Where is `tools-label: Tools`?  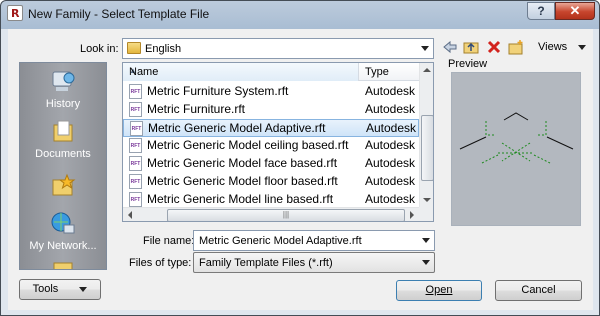
tools-label: Tools is located at coordinates (45, 289).